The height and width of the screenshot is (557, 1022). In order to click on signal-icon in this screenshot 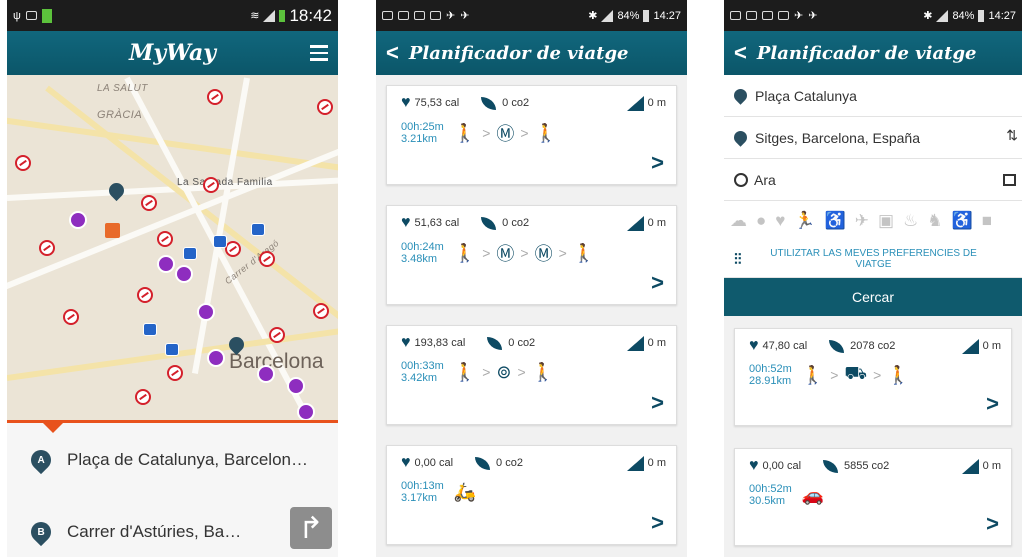, I will do `click(942, 15)`.